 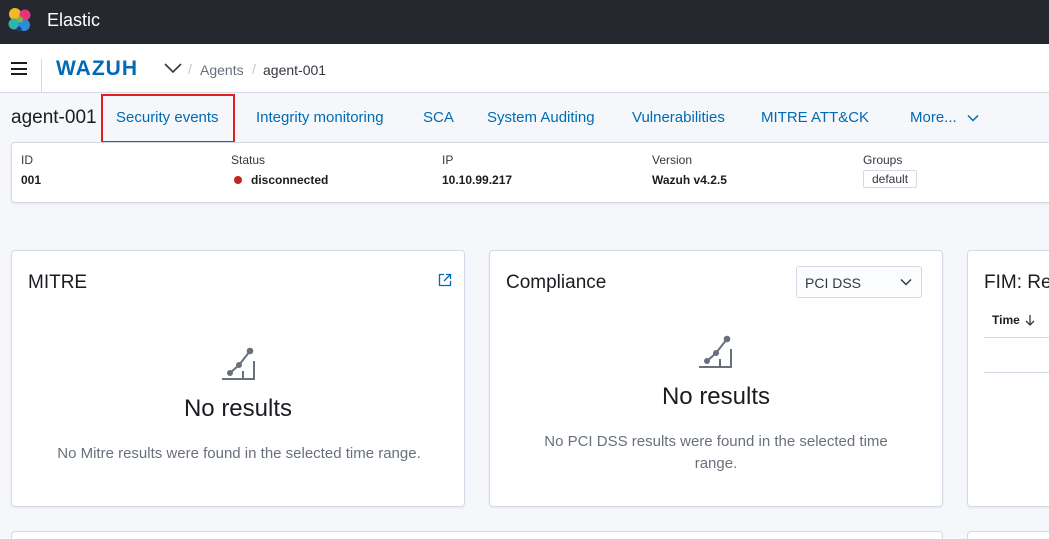 What do you see at coordinates (524, 22) in the screenshot?
I see `top-header: Elastic` at bounding box center [524, 22].